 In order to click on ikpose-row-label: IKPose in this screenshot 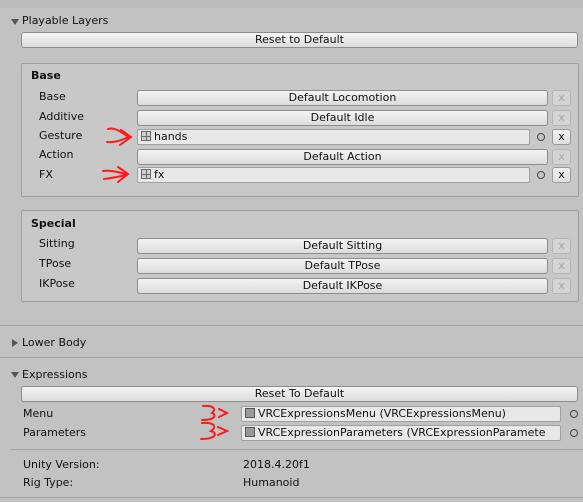, I will do `click(57, 283)`.